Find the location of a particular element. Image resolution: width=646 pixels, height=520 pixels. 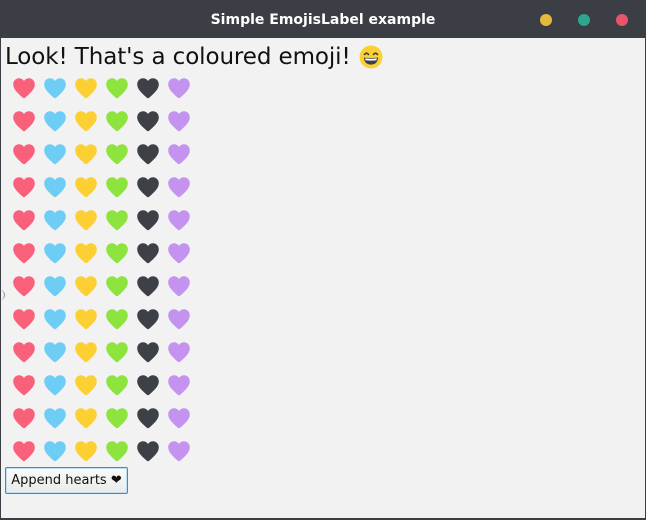

title-bar: Simple EmojisLabel example is located at coordinates (323, 19).